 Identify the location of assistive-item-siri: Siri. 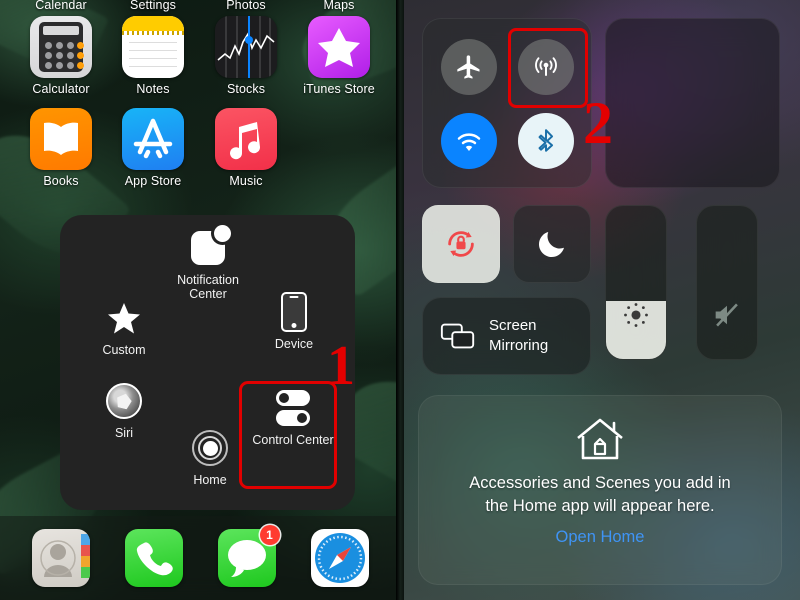
(124, 410).